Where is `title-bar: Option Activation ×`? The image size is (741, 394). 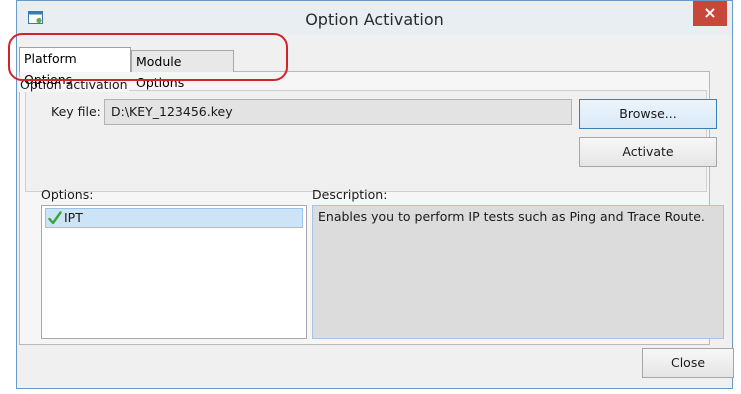 title-bar: Option Activation × is located at coordinates (374, 18).